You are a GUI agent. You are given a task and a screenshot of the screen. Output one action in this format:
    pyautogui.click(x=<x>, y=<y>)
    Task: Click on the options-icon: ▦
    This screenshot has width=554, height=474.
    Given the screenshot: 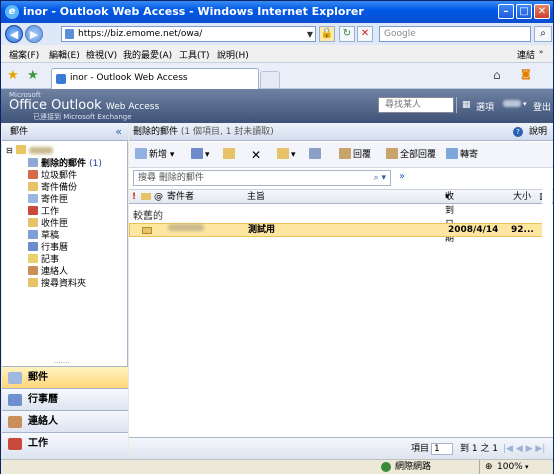 What is the action you would take?
    pyautogui.click(x=466, y=105)
    